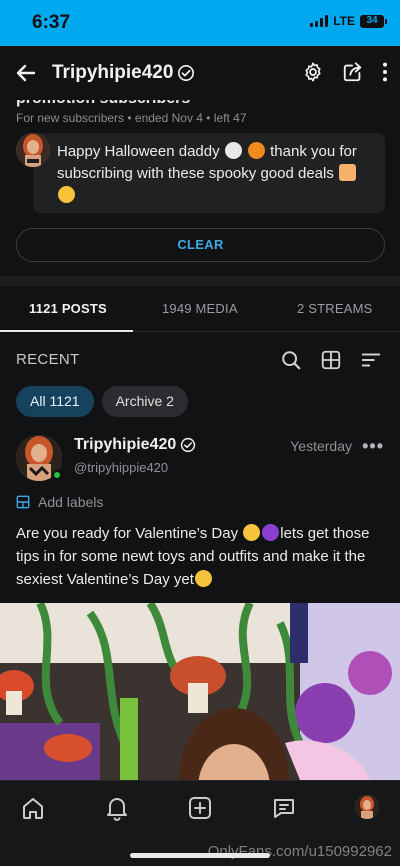  What do you see at coordinates (203, 578) in the screenshot?
I see `yum-emoji-icon` at bounding box center [203, 578].